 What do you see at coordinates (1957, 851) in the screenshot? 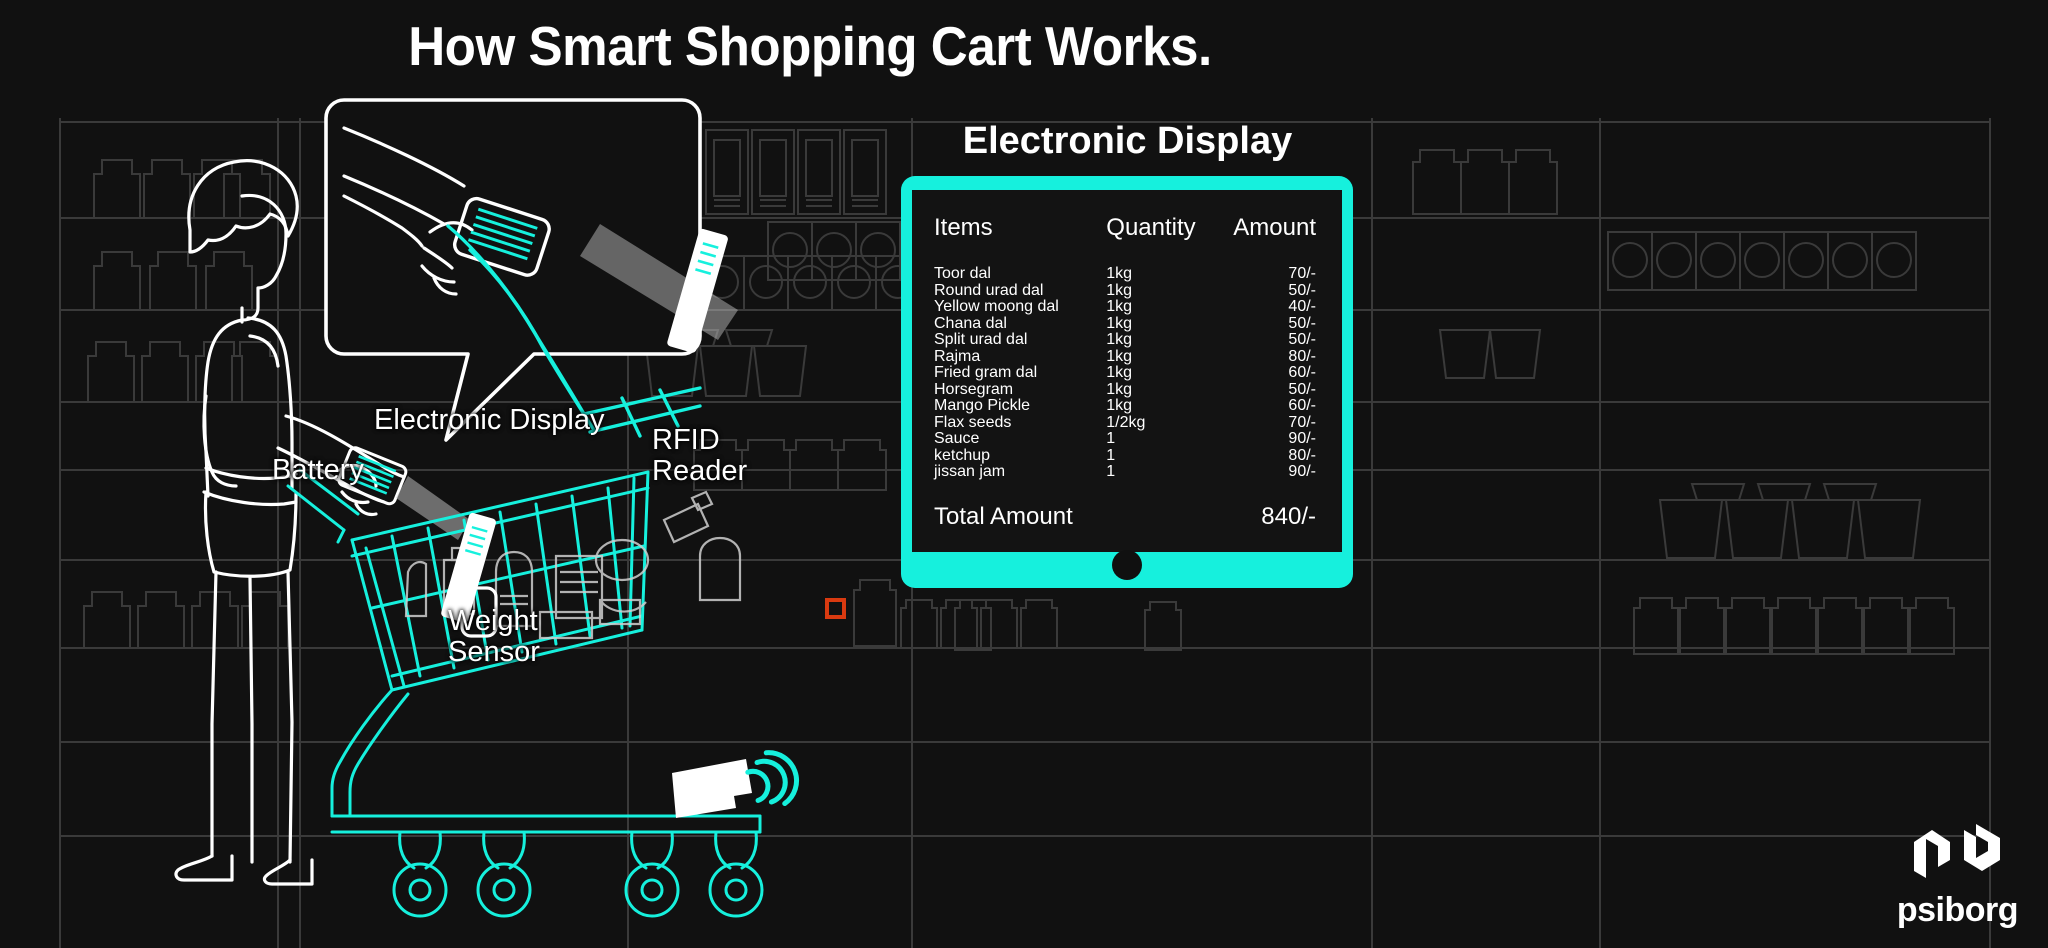
I see `pb-monogram-icon` at bounding box center [1957, 851].